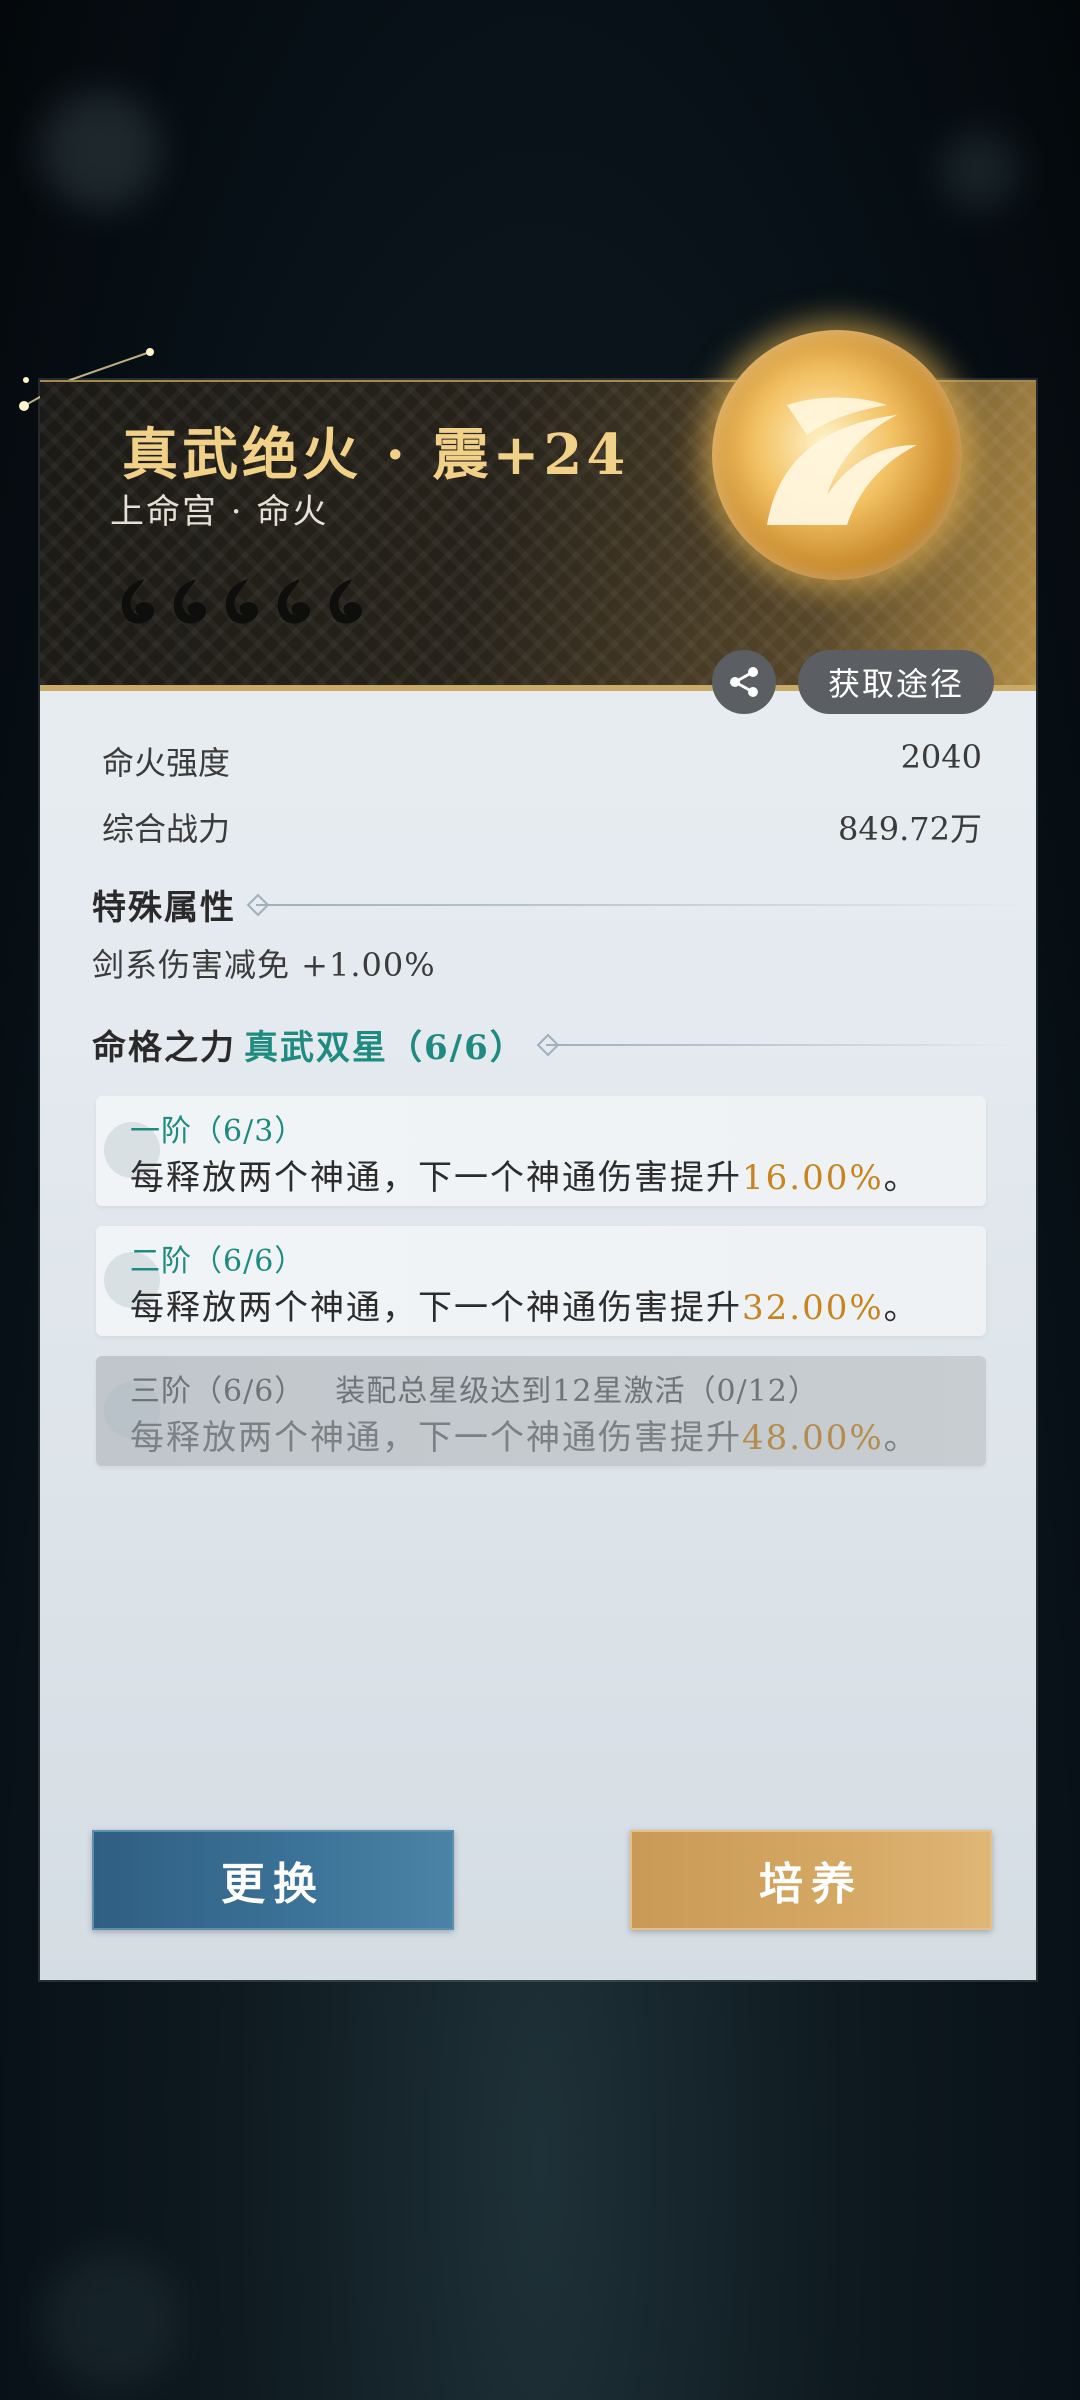 The image size is (1080, 2400). Describe the element at coordinates (941, 757) in the screenshot. I see `stat-value: 2040` at that location.